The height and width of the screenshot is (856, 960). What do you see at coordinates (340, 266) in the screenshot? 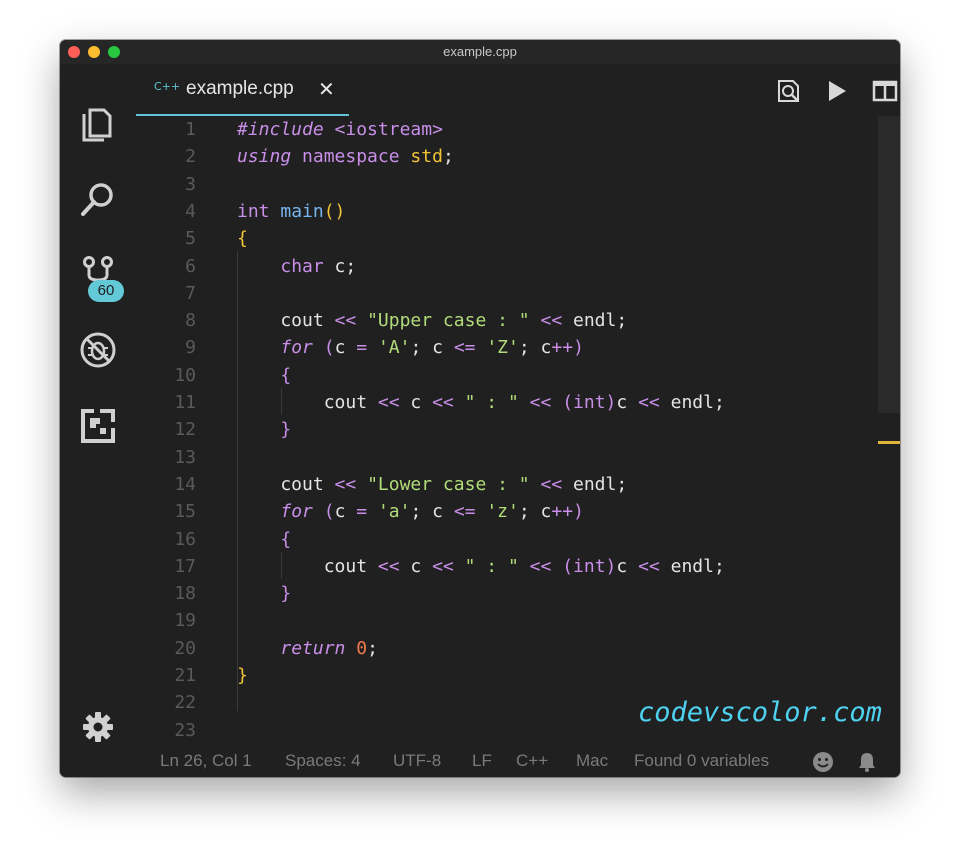
I see `code-token: c;` at bounding box center [340, 266].